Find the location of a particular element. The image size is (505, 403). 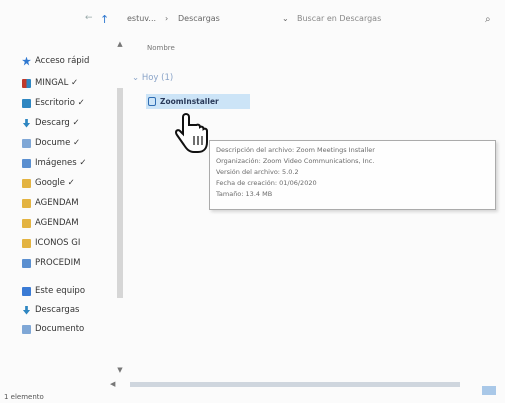

tooltip-version: Versión del archivo: 5.0.2 is located at coordinates (257, 172).